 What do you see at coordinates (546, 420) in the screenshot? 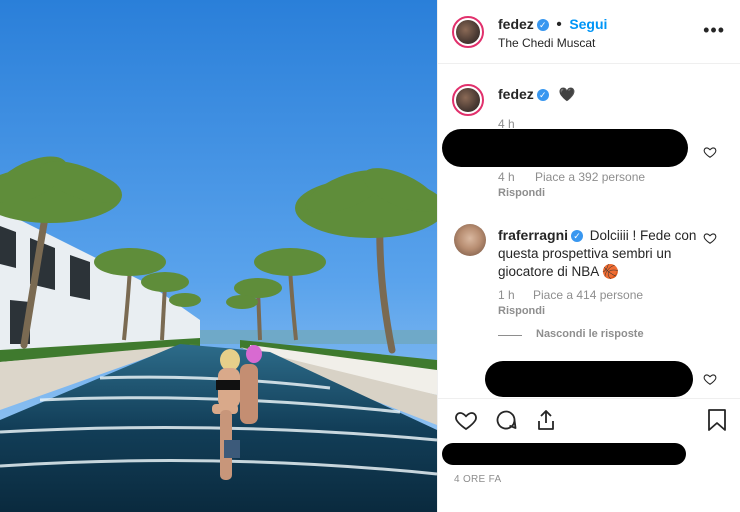
I see `share-icon` at bounding box center [546, 420].